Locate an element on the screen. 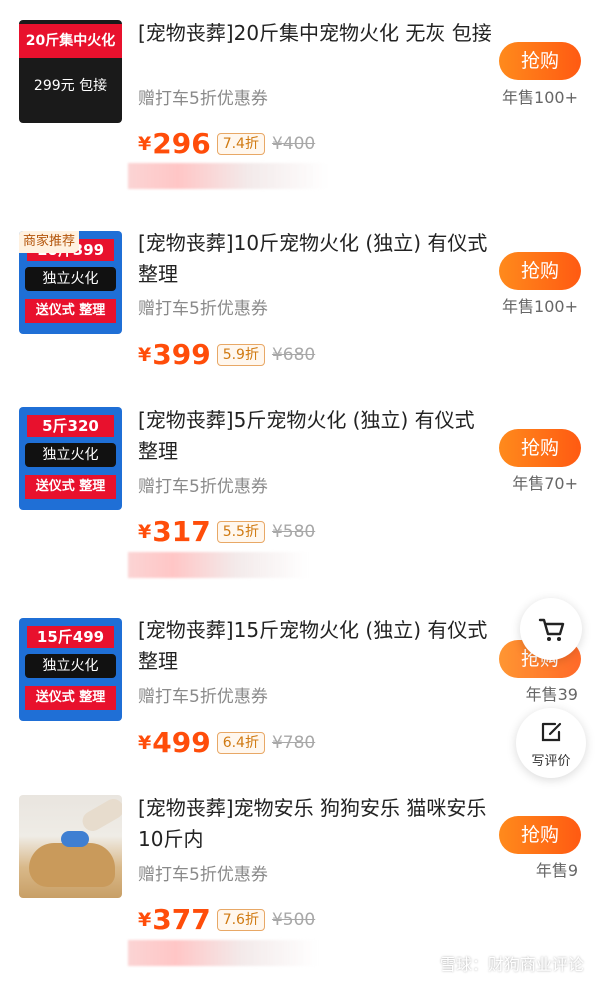 Image resolution: width=600 pixels, height=985 pixels. review-label: 写评价 is located at coordinates (551, 761).